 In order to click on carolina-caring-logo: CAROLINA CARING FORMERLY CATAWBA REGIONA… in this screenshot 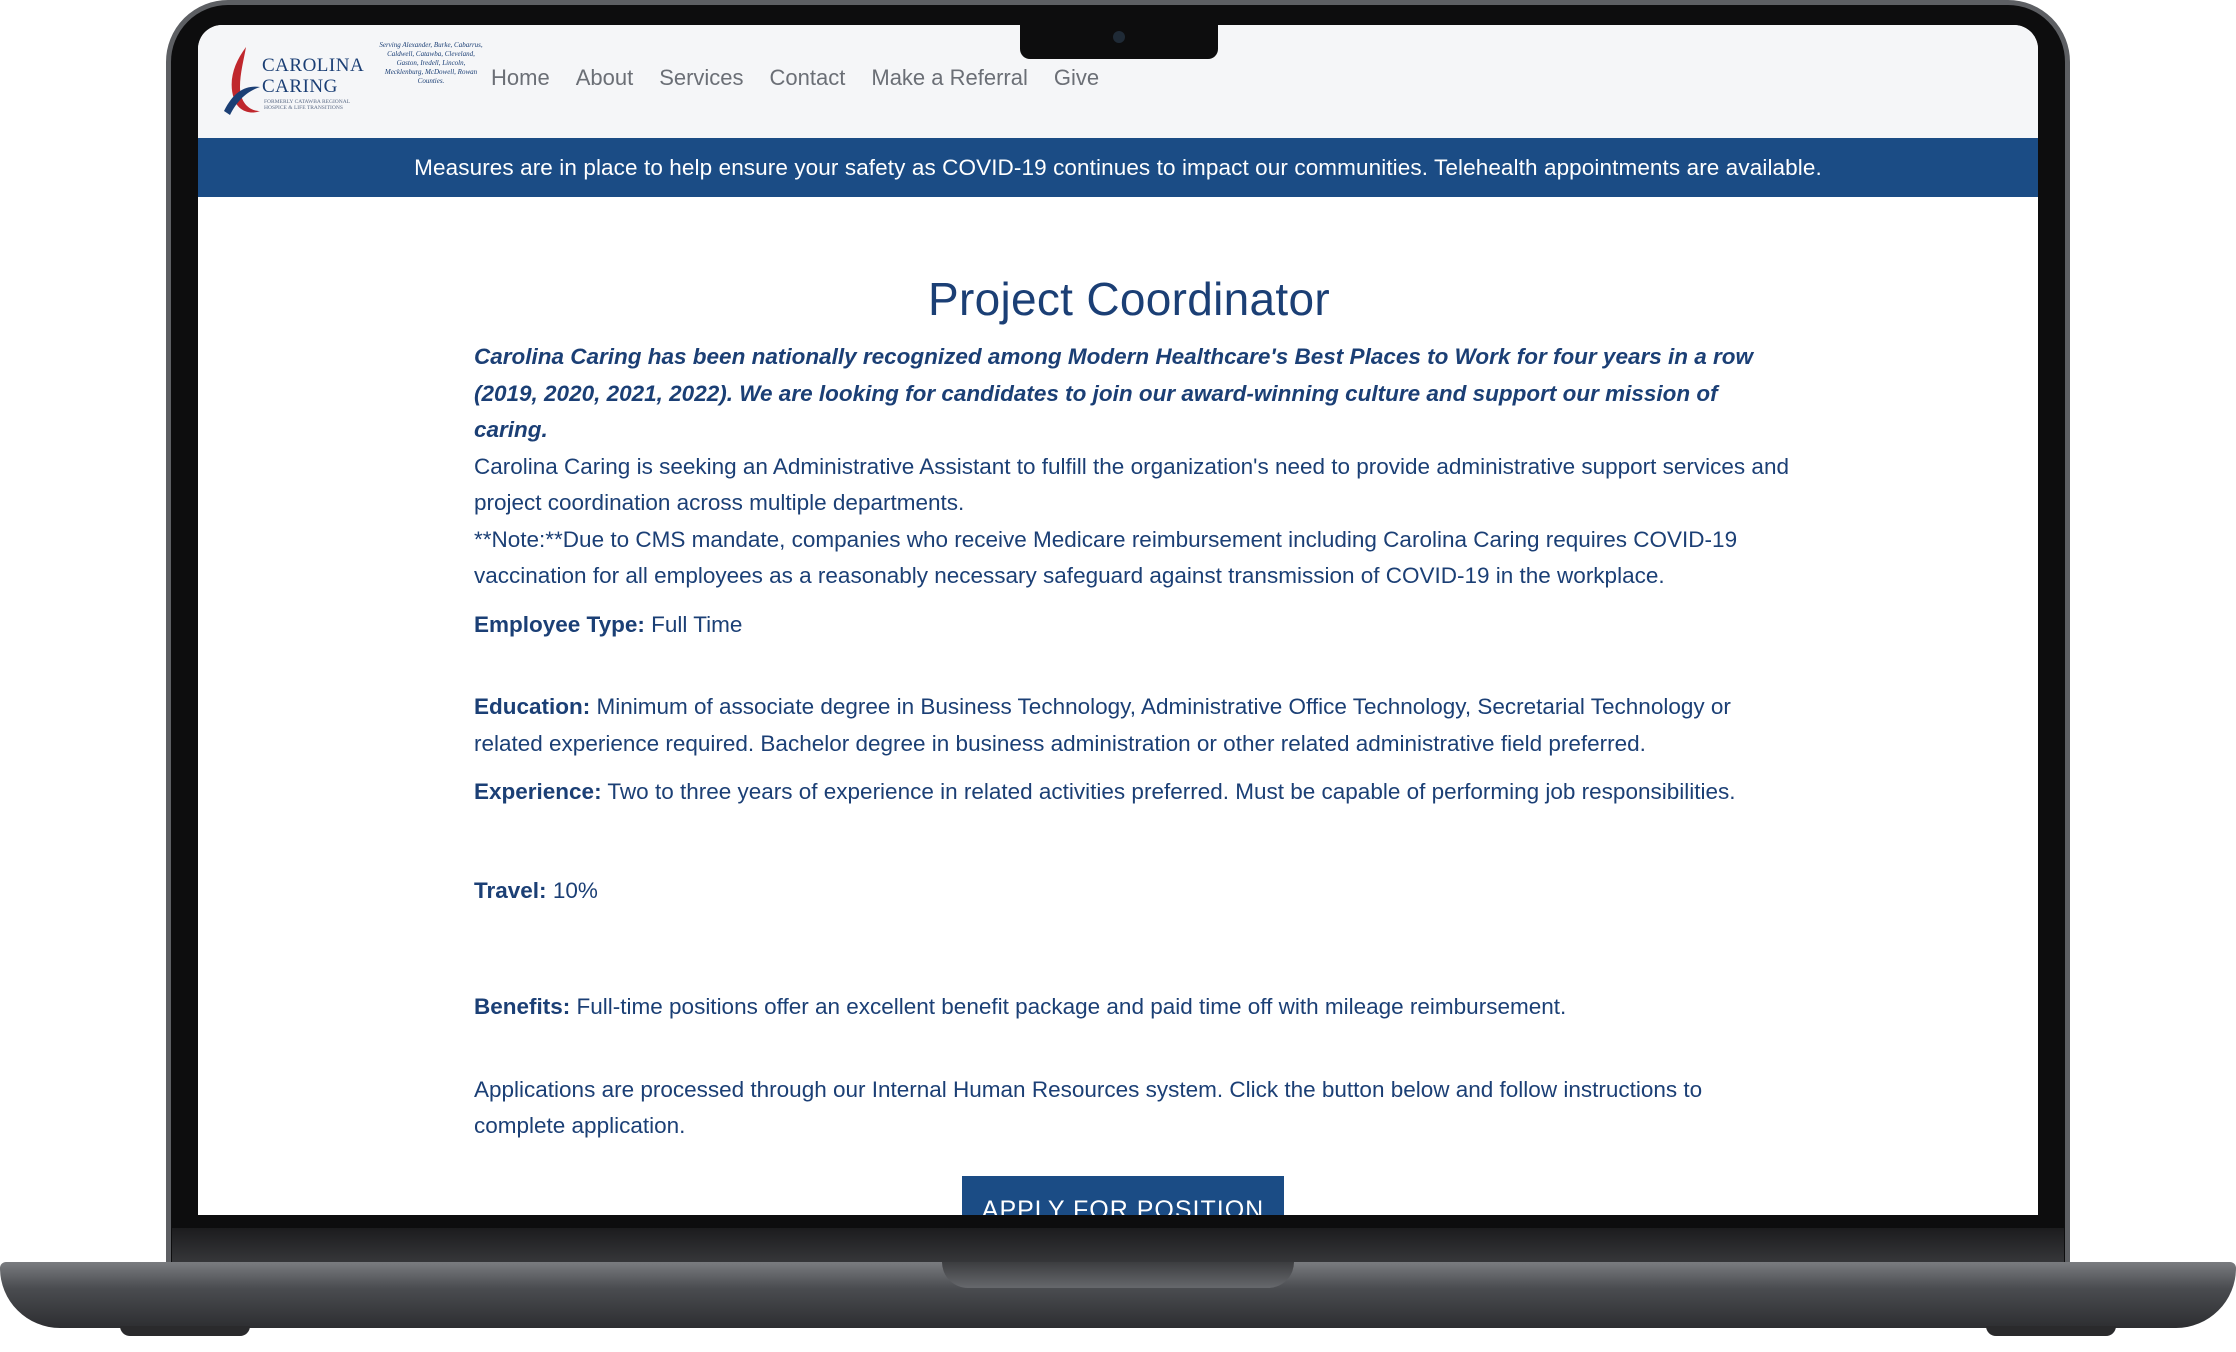, I will do `click(351, 82)`.